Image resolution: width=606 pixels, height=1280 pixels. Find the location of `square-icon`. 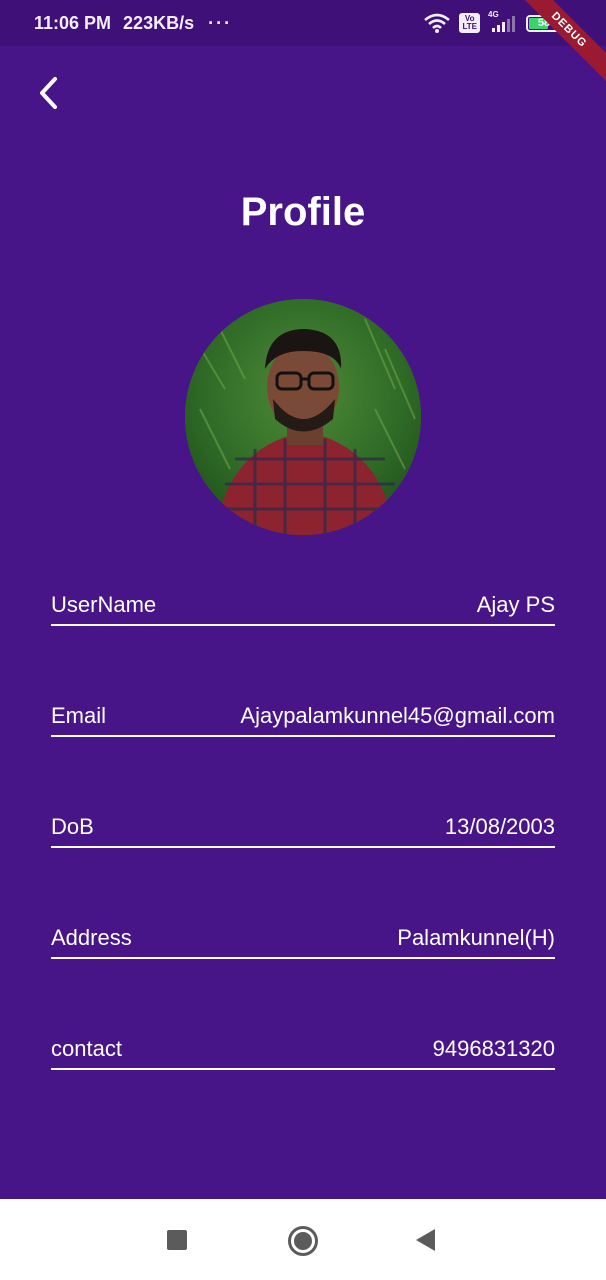

square-icon is located at coordinates (177, 1240).